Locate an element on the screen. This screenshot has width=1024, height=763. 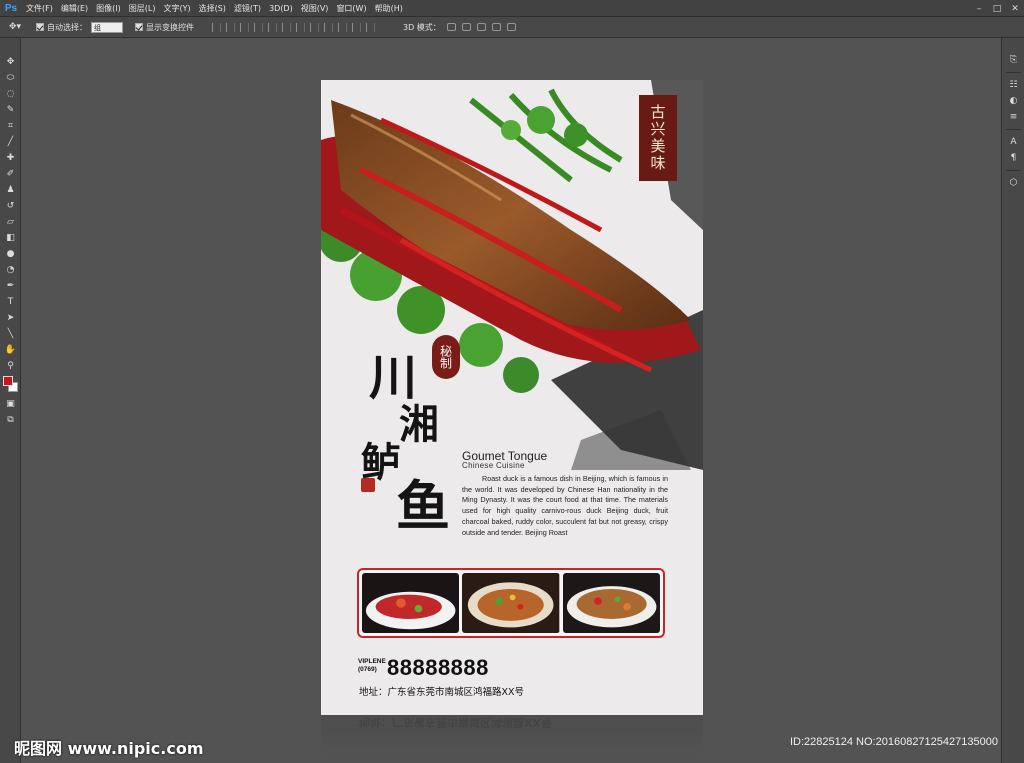
align-buttons is located at coordinates (293, 27).